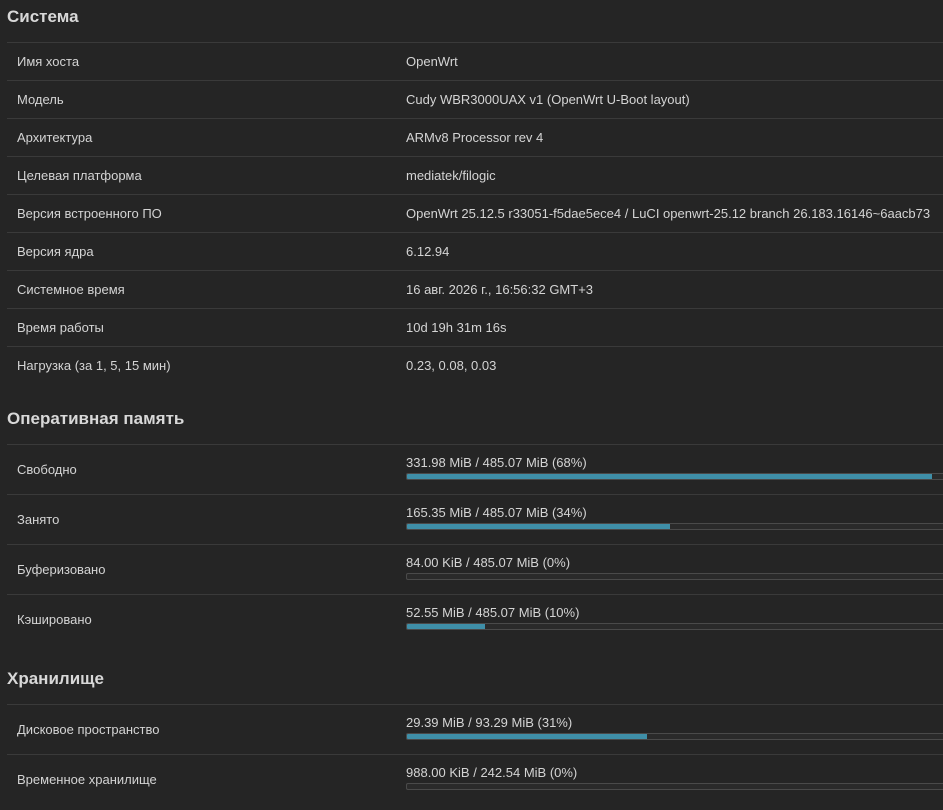 This screenshot has height=810, width=943. Describe the element at coordinates (496, 462) in the screenshot. I see `progress-text: 331.98 MiB / 485.07 MiB (68%)` at that location.